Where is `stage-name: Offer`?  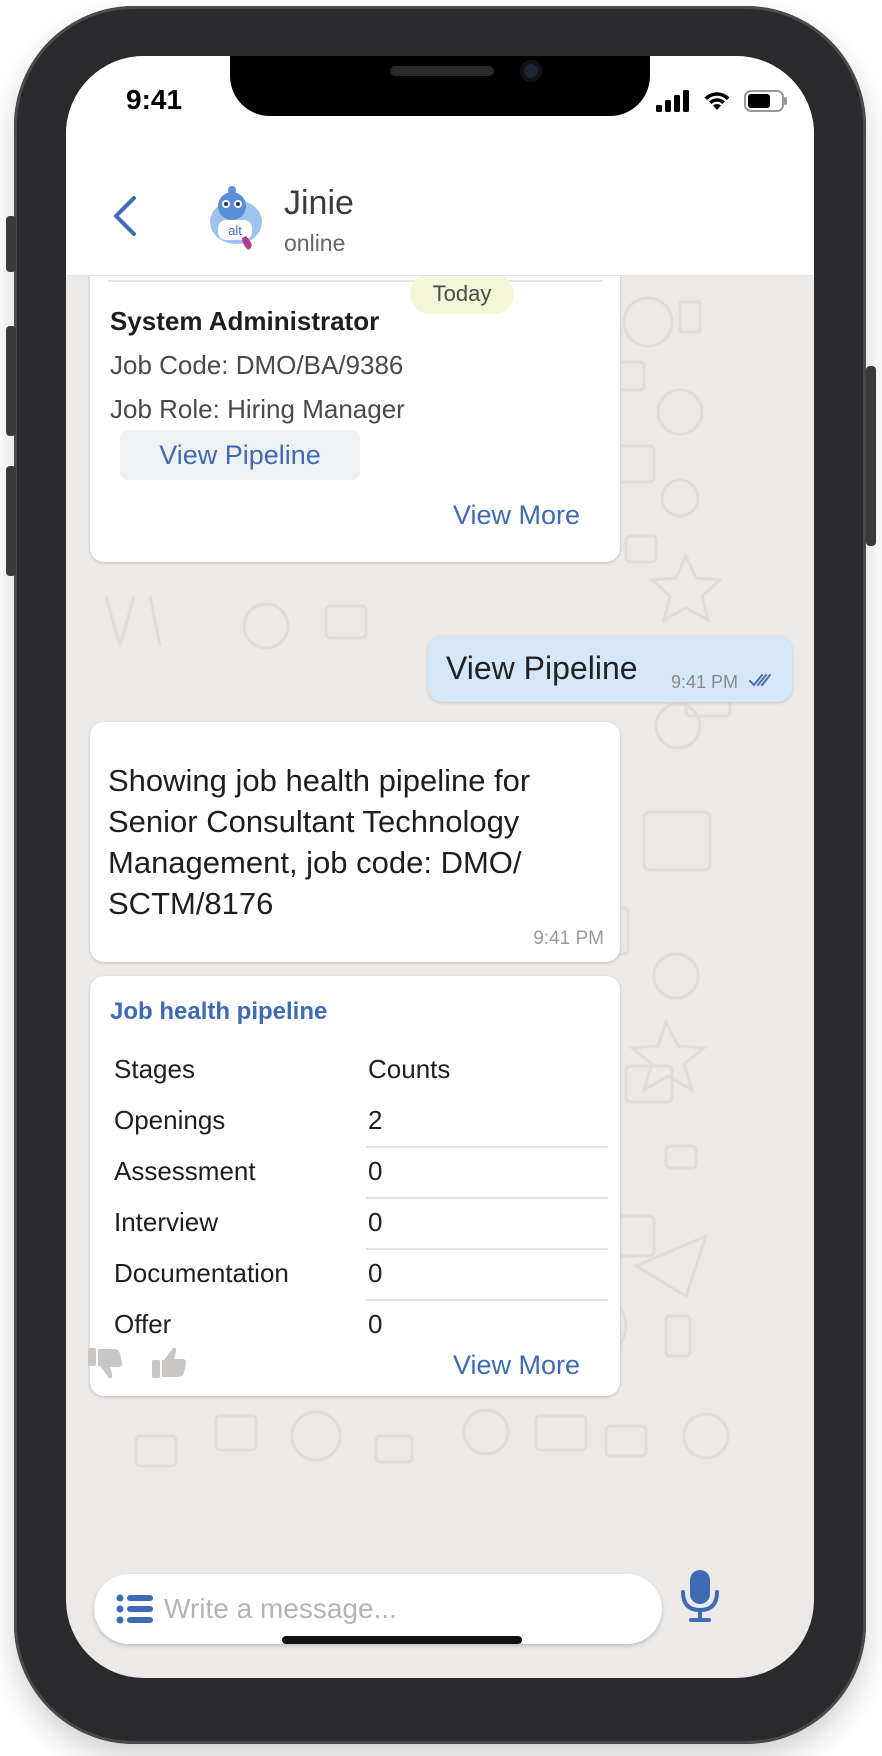
stage-name: Offer is located at coordinates (143, 1324).